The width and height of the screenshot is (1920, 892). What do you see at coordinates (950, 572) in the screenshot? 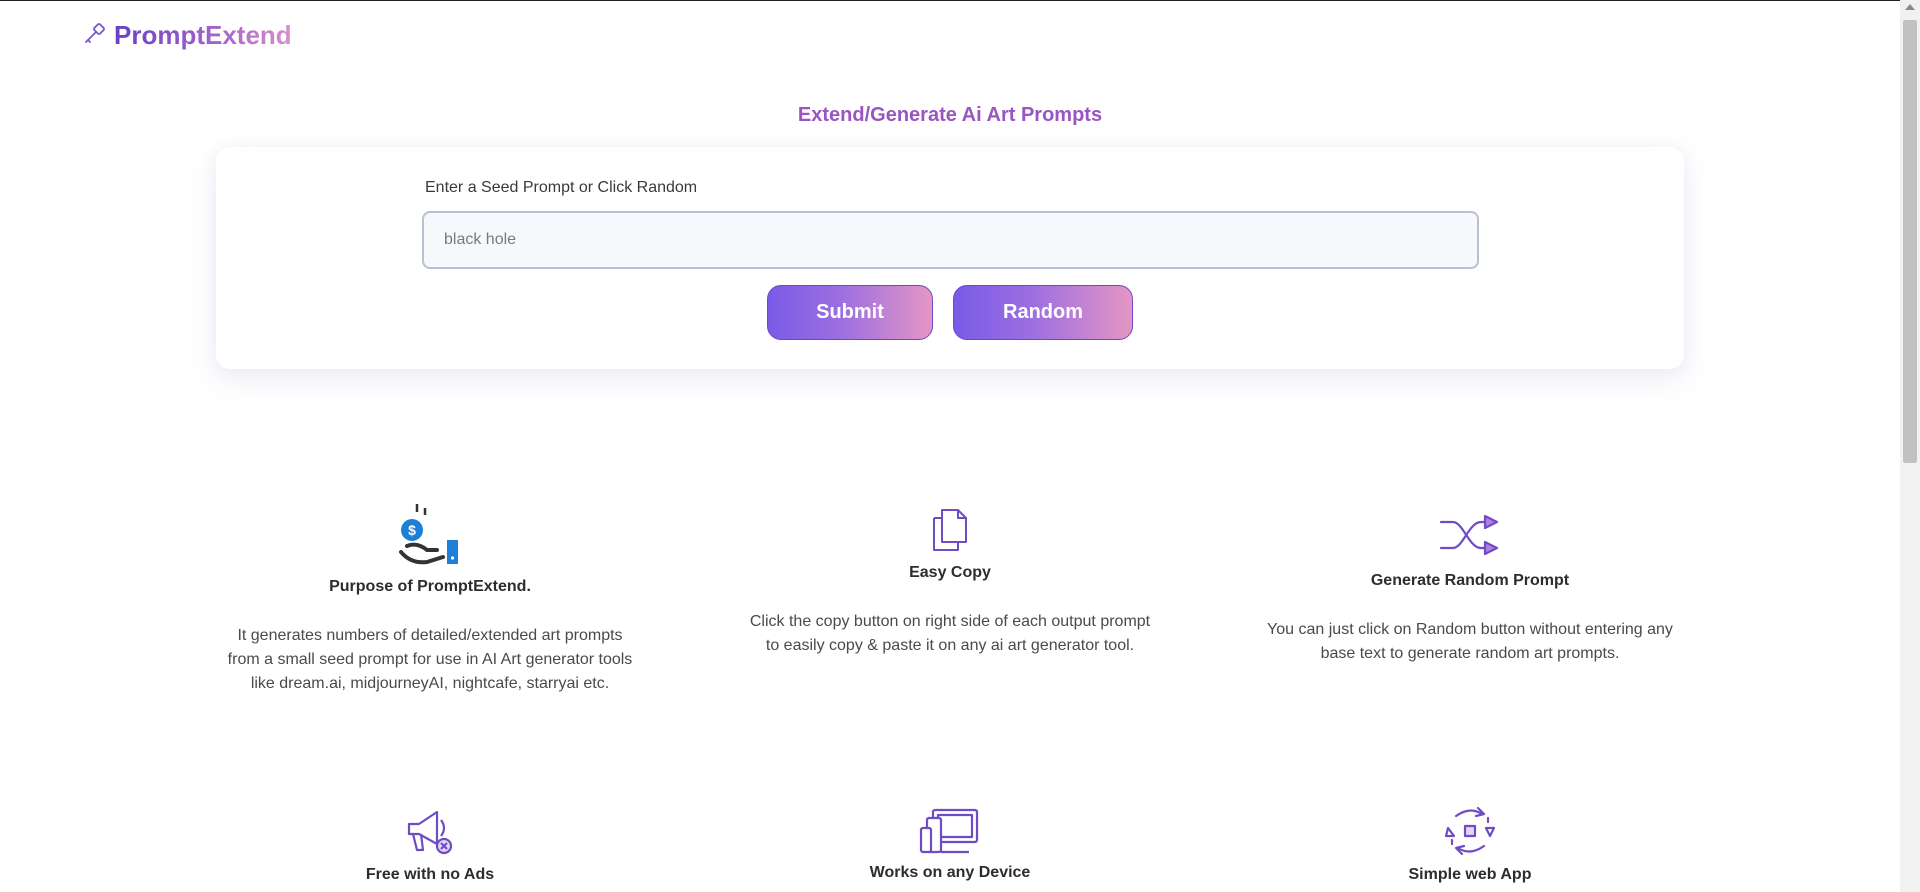
I see `feature-title: Easy Copy` at bounding box center [950, 572].